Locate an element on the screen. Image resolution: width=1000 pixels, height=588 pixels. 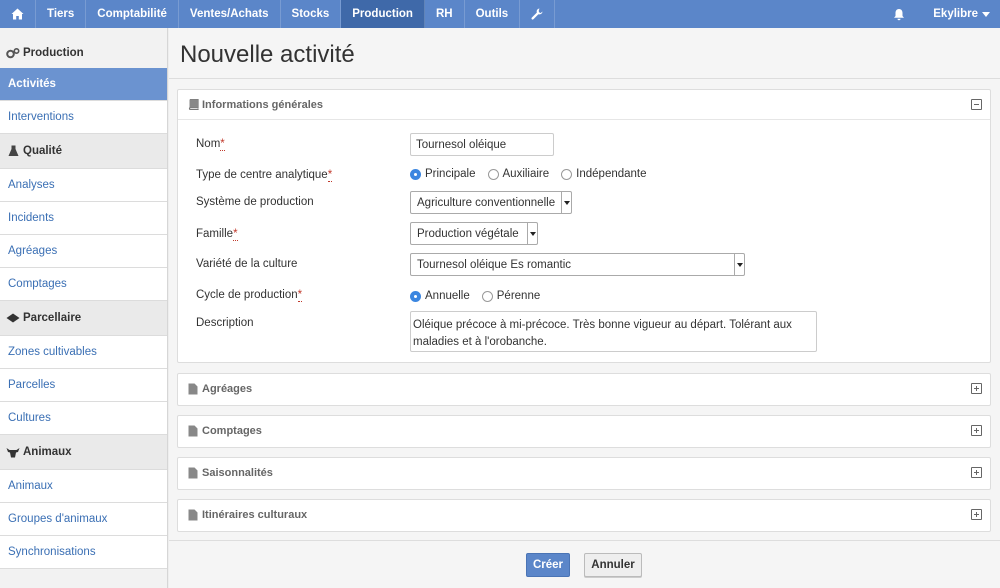
land-icon is located at coordinates (13, 318).